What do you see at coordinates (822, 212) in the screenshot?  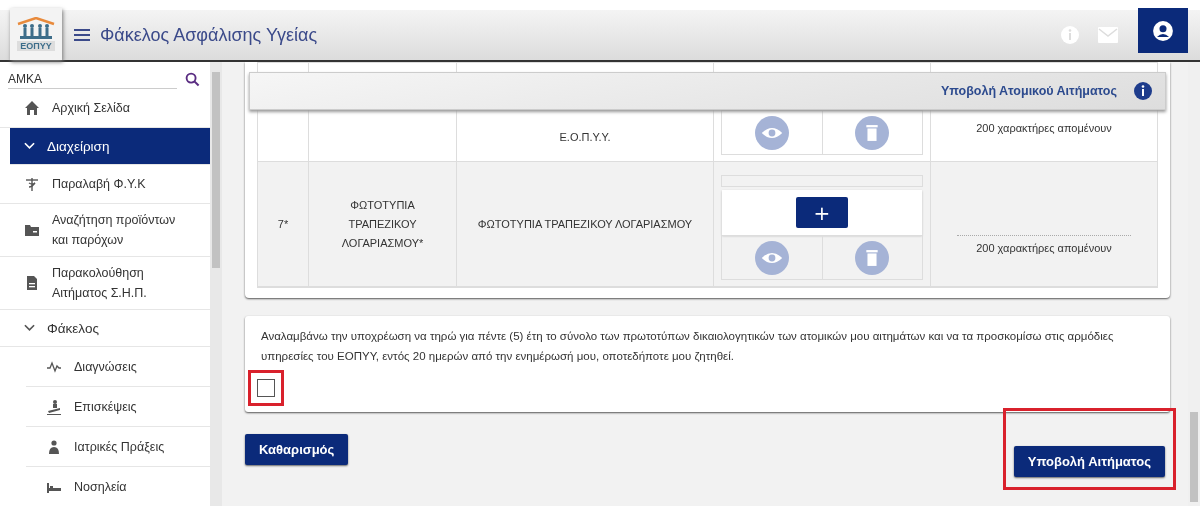 I see `add-button: +` at bounding box center [822, 212].